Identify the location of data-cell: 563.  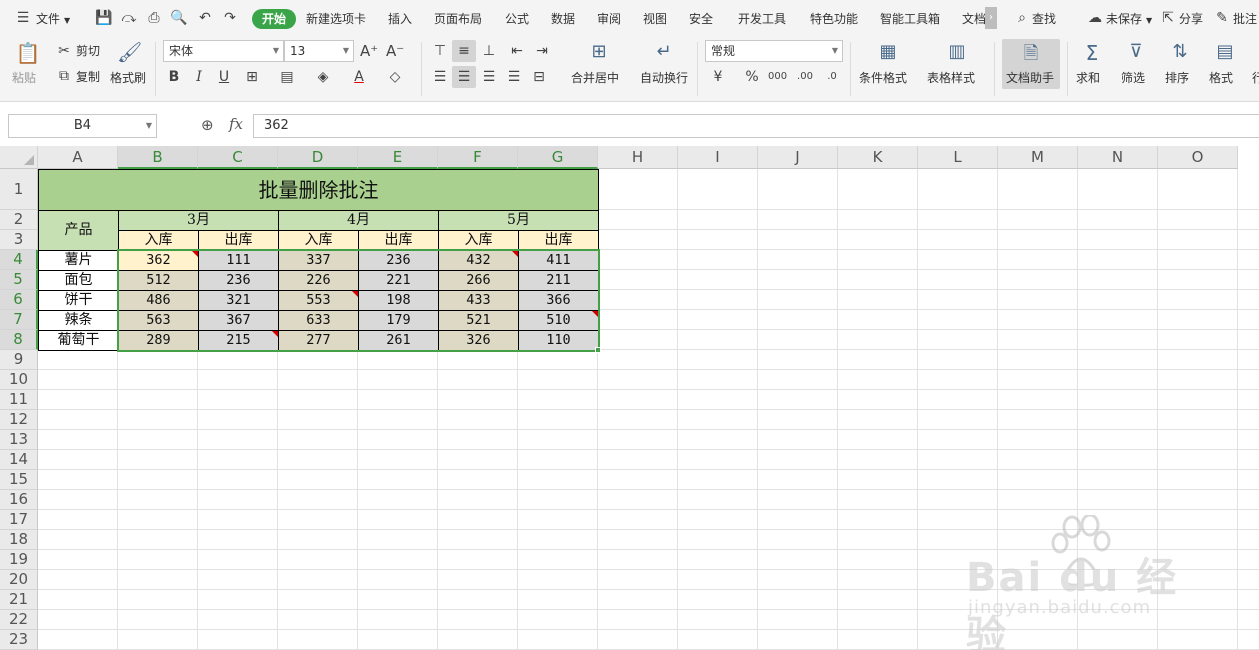
(158, 320).